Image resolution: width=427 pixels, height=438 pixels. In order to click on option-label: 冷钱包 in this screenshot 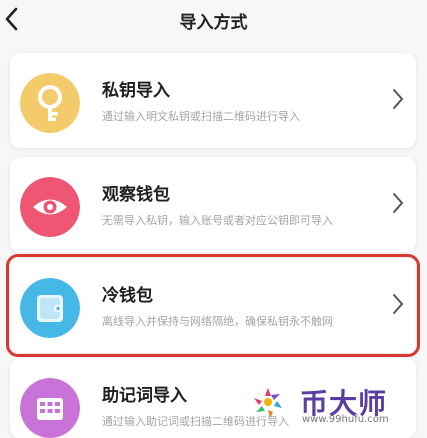, I will do `click(127, 296)`.